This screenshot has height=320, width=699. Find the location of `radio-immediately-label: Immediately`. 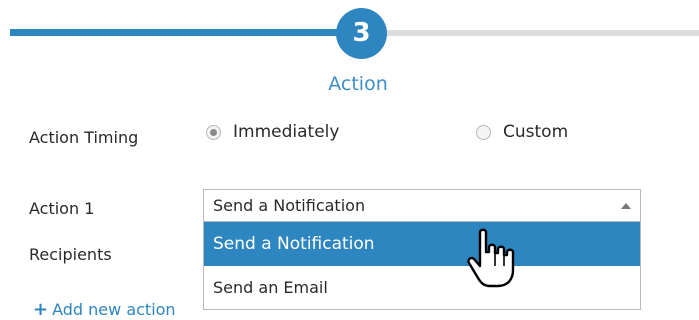

radio-immediately-label: Immediately is located at coordinates (286, 132).